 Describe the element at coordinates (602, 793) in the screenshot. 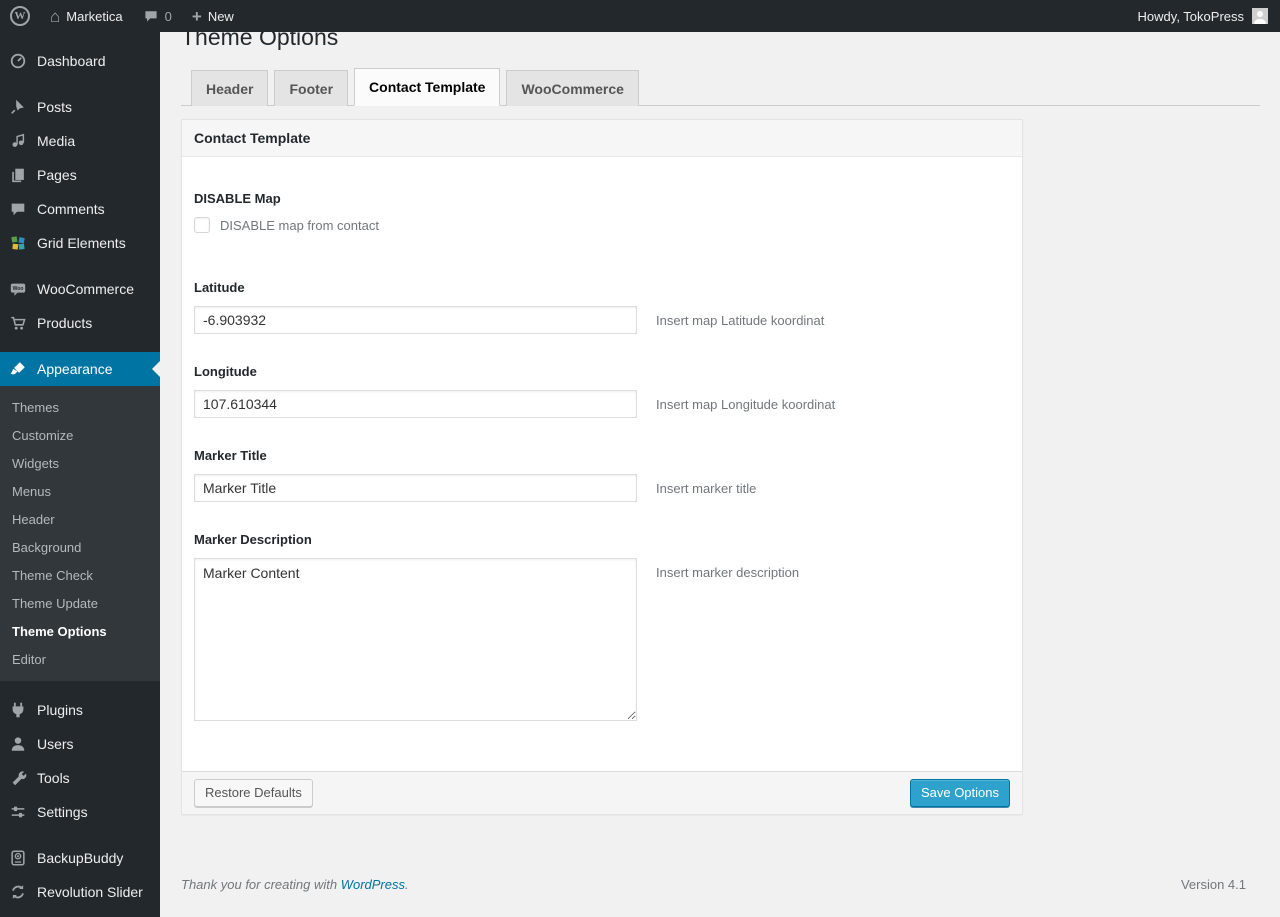

I see `panel-footer: Restore Defaults Save Options` at that location.